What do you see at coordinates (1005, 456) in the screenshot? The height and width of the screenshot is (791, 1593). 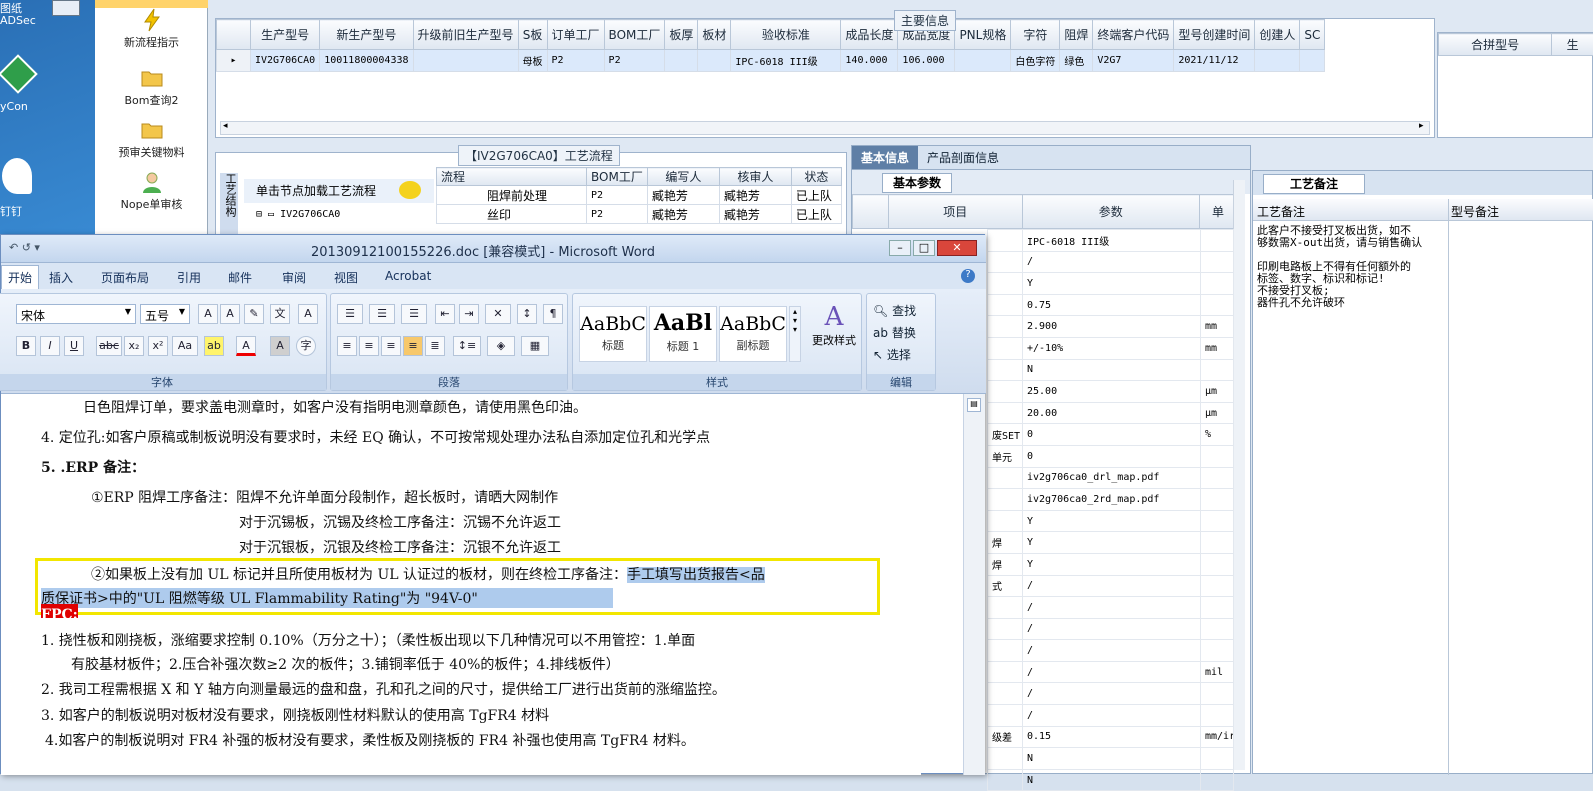 I see `table-cell: 单元` at bounding box center [1005, 456].